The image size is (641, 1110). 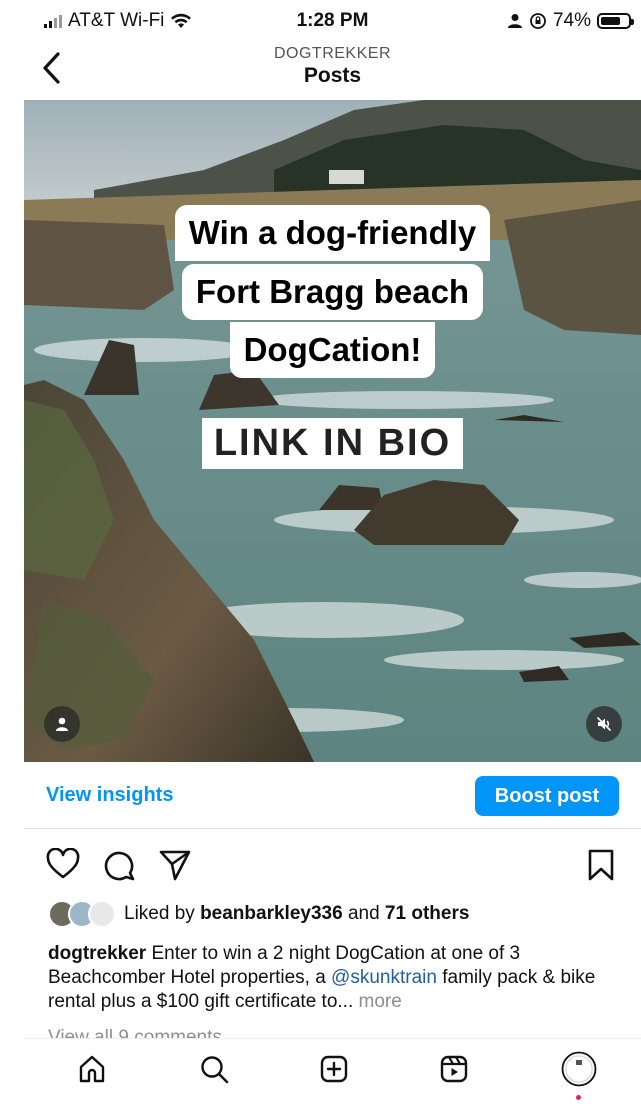 I want to click on home-icon, so click(x=92, y=1069).